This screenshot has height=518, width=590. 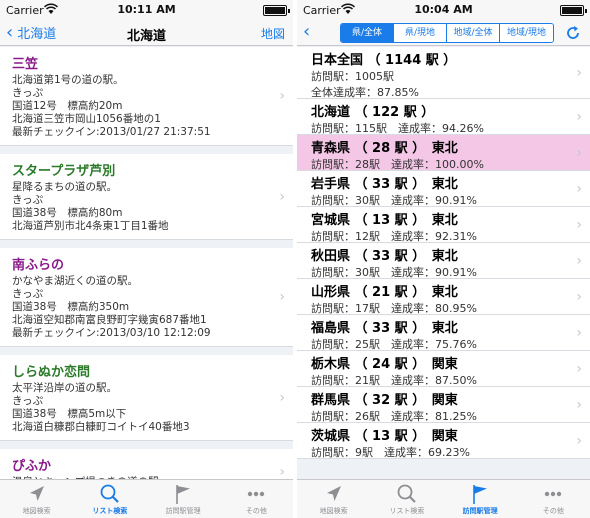 I want to click on station-detail-line: 北海道空知郡南富良野町字幾寅687番地1, so click(x=109, y=320).